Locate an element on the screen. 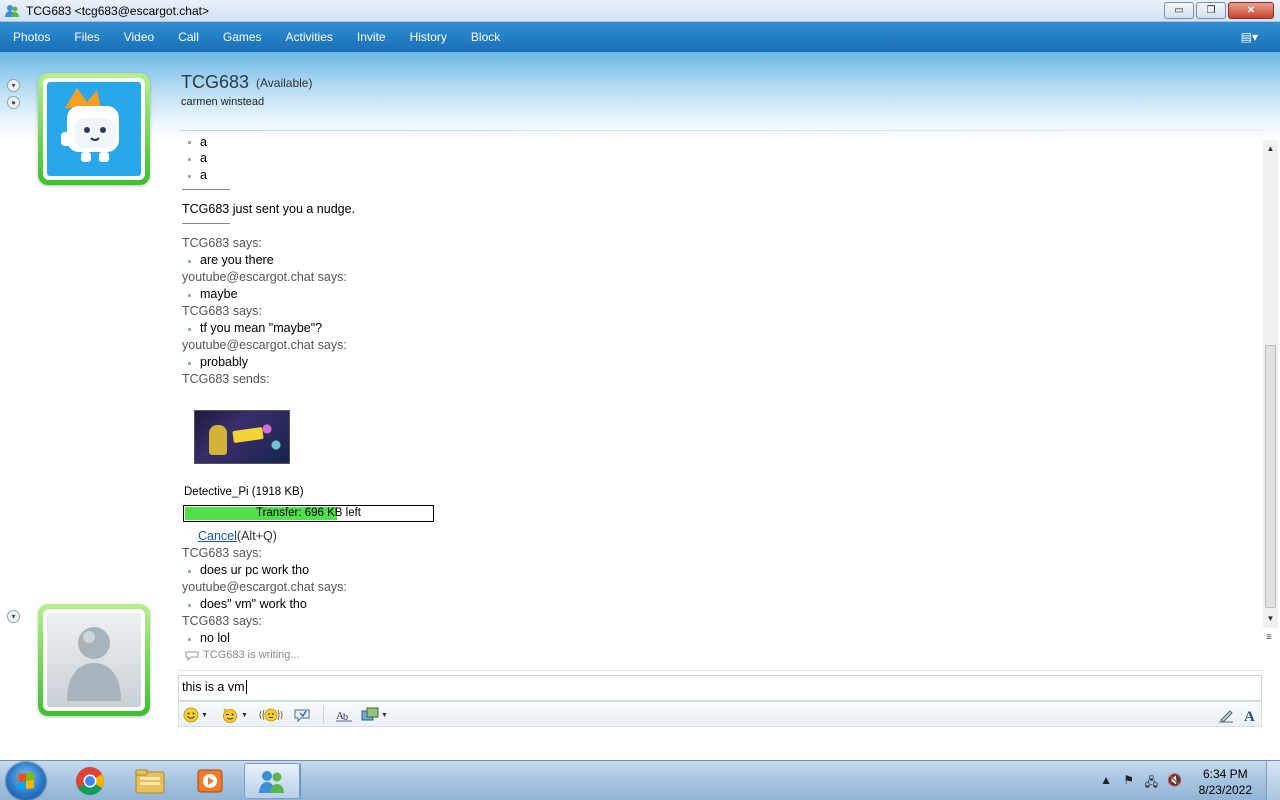 The height and width of the screenshot is (800, 1280). pen-icon is located at coordinates (1226, 716).